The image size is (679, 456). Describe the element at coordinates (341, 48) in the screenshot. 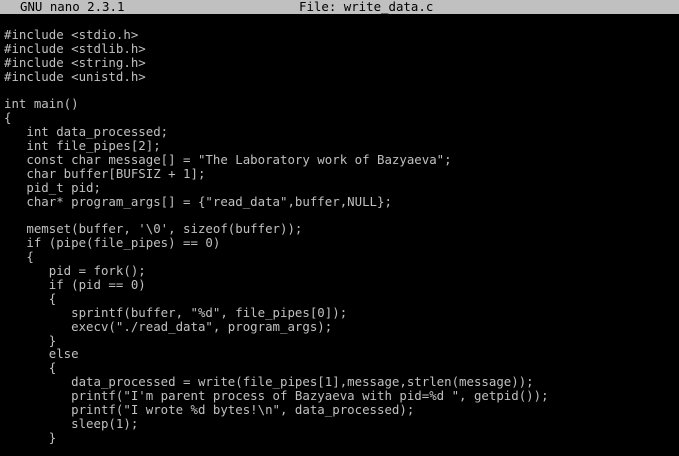

I see `code-line: #include <stdlib.h>` at that location.